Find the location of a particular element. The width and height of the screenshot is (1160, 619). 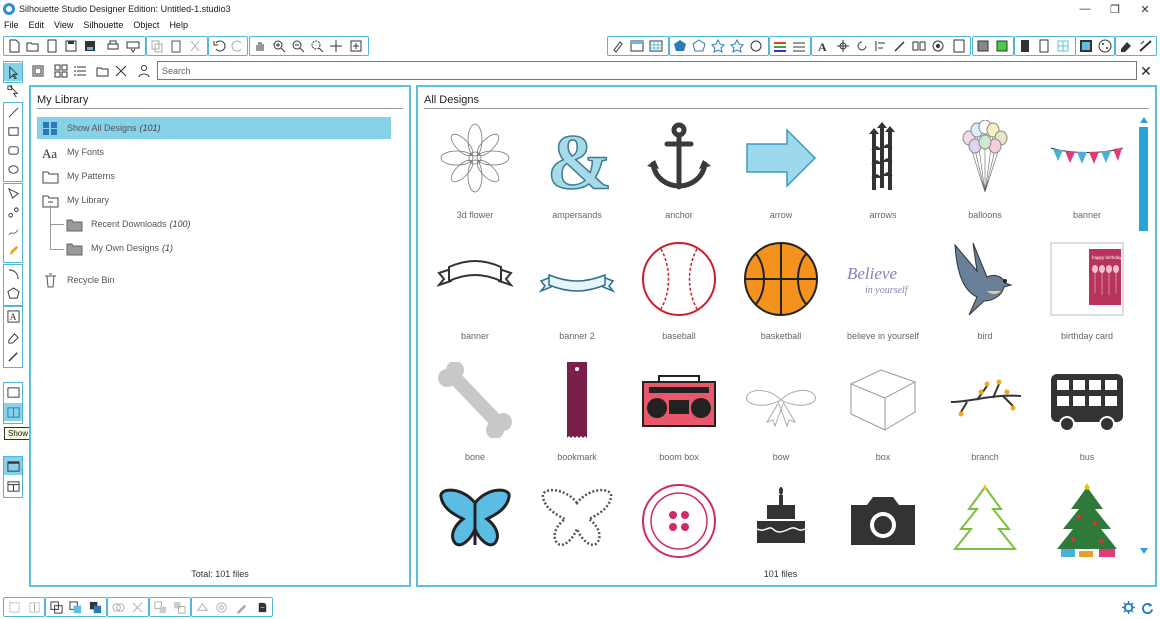

cut-settings-icon is located at coordinates (1105, 46).